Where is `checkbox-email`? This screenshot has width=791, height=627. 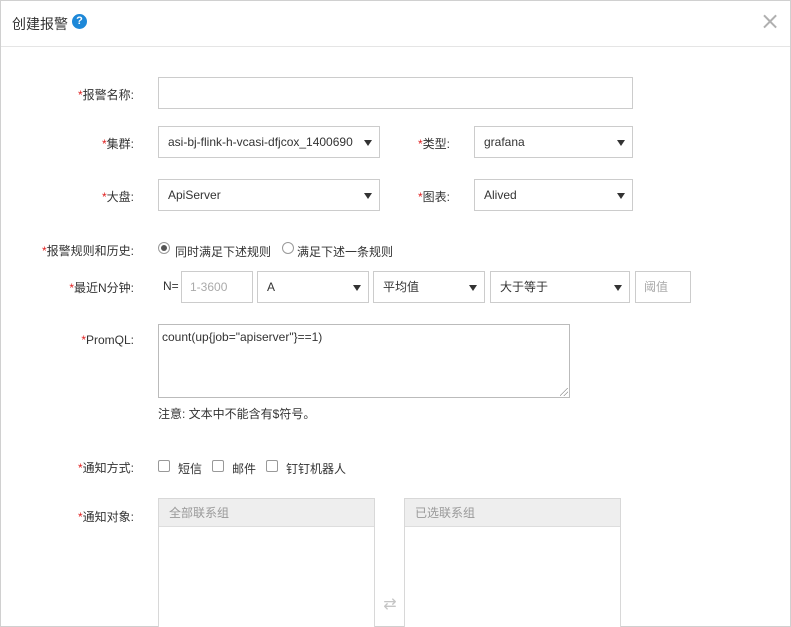
checkbox-email is located at coordinates (218, 466).